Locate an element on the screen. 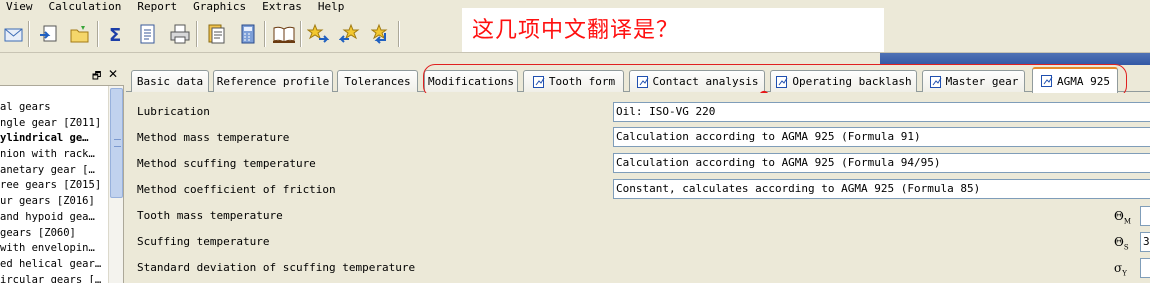  scuffing-temperature-input: 3 is located at coordinates (1145, 242).